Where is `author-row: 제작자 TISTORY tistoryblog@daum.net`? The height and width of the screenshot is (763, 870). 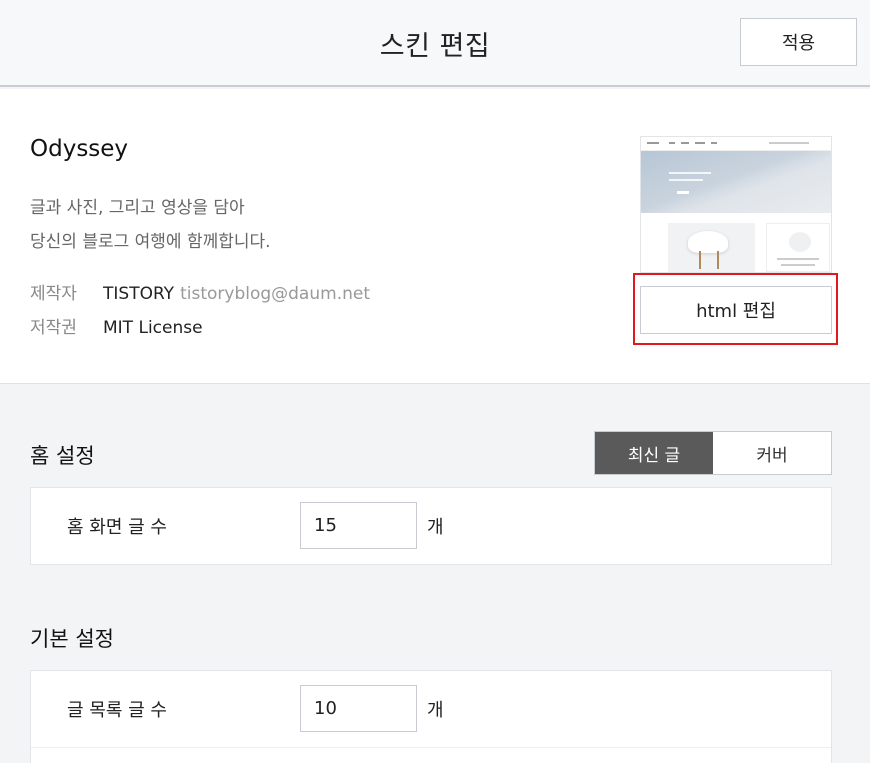
author-row: 제작자 TISTORY tistoryblog@daum.net is located at coordinates (200, 291).